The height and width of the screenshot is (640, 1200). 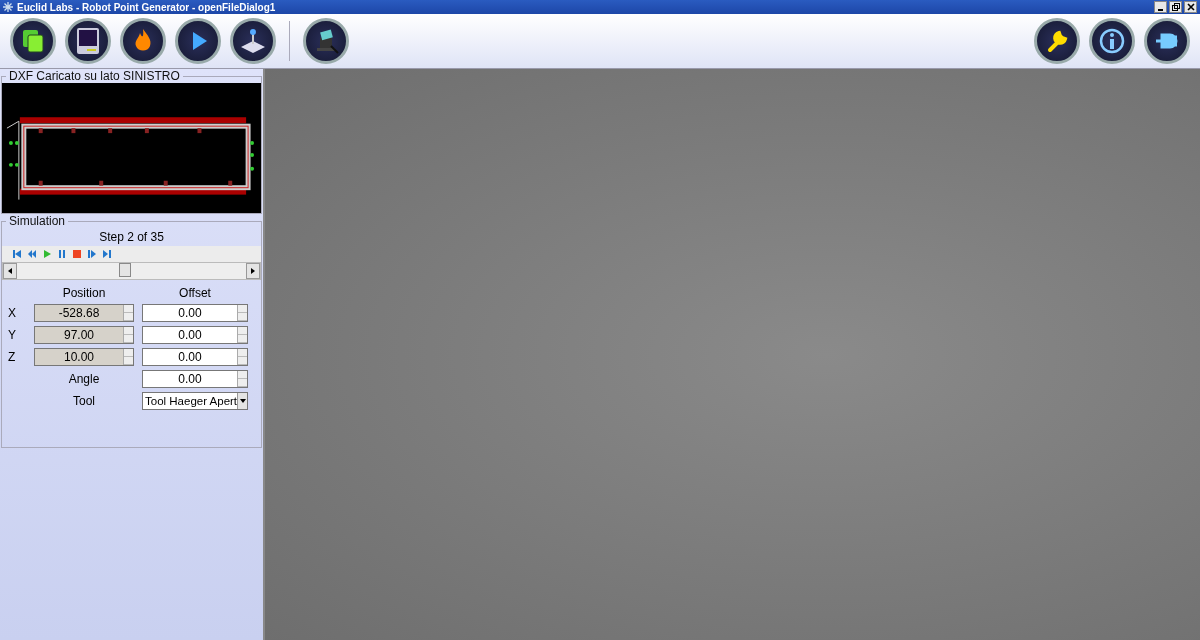 What do you see at coordinates (125, 270) in the screenshot?
I see `slider-thumb` at bounding box center [125, 270].